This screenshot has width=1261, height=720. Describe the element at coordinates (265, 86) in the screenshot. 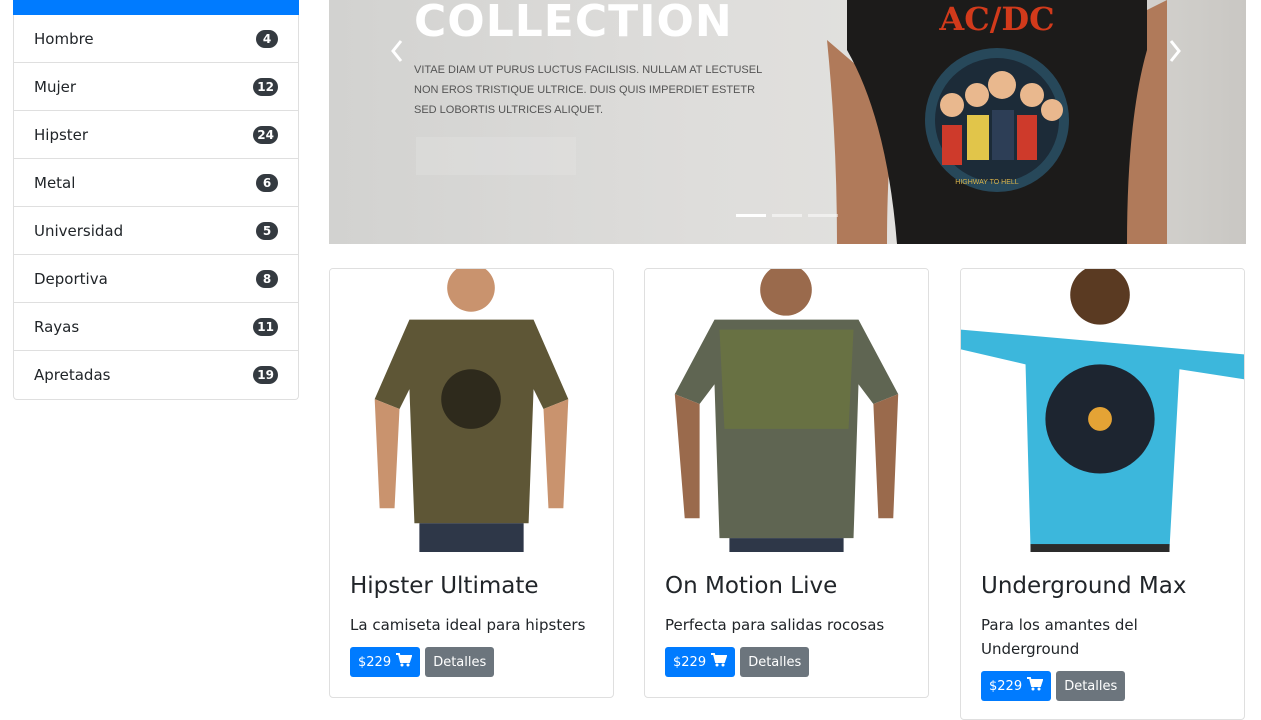

I see `category-count-badge: 12` at that location.